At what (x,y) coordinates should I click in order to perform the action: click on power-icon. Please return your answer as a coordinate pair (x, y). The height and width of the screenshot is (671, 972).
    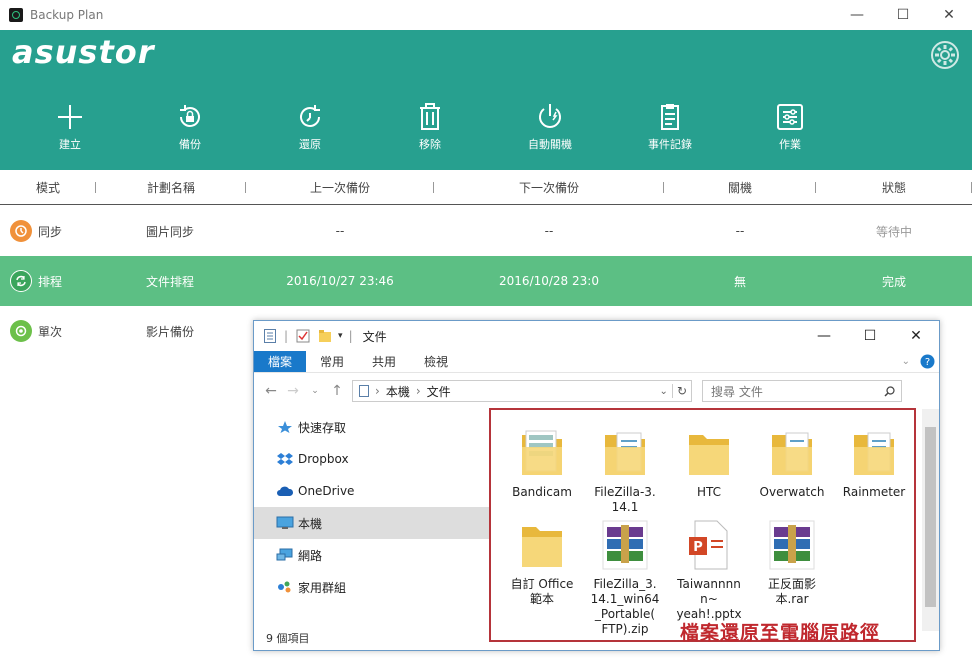
    Looking at the image, I should click on (550, 116).